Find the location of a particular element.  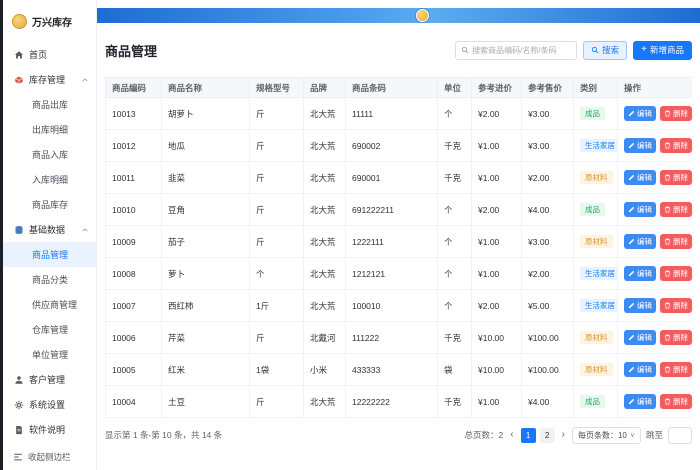

search-button: 搜索 is located at coordinates (605, 50).